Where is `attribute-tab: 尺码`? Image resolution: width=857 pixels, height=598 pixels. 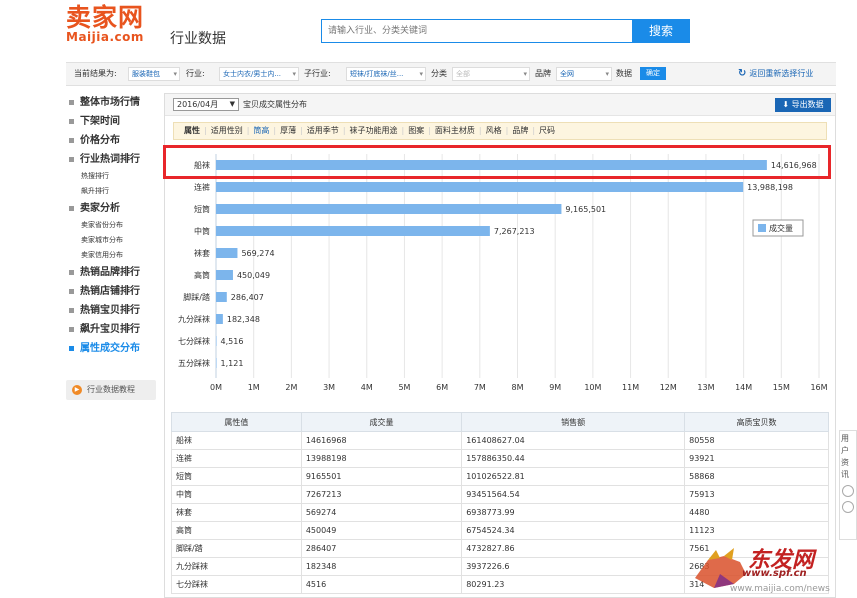 attribute-tab: 尺码 is located at coordinates (547, 130).